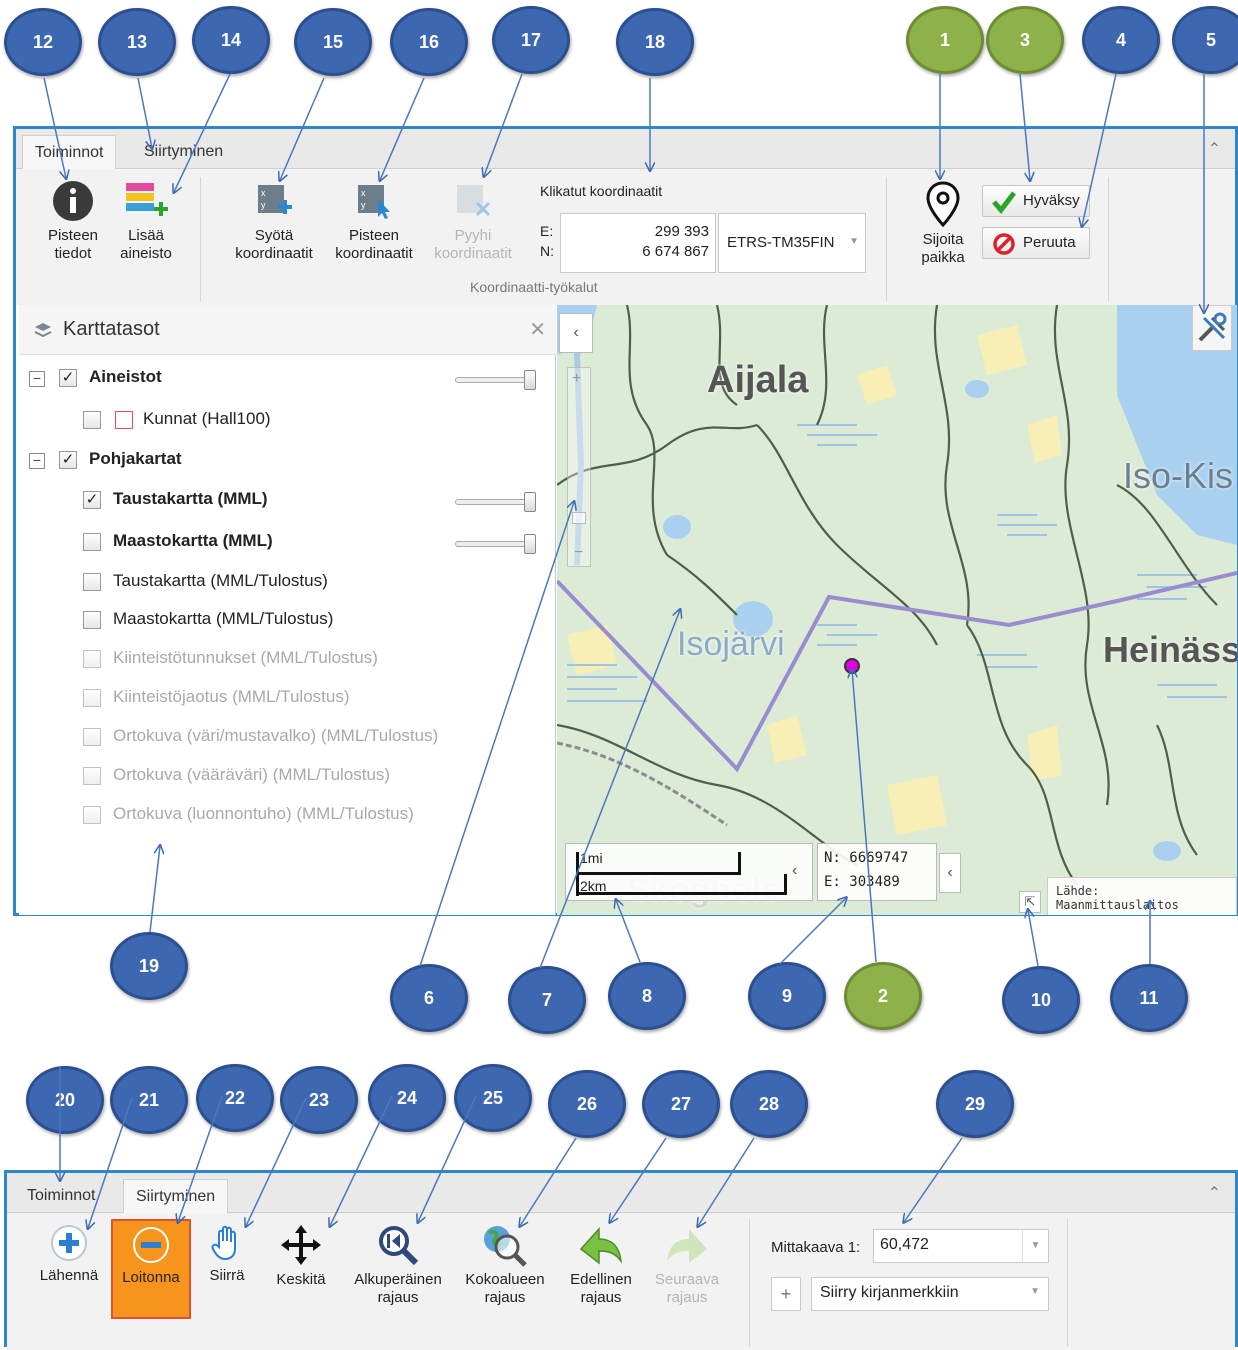  Describe the element at coordinates (961, 1246) in the screenshot. I see `scale-input: 60,472 ▼` at that location.